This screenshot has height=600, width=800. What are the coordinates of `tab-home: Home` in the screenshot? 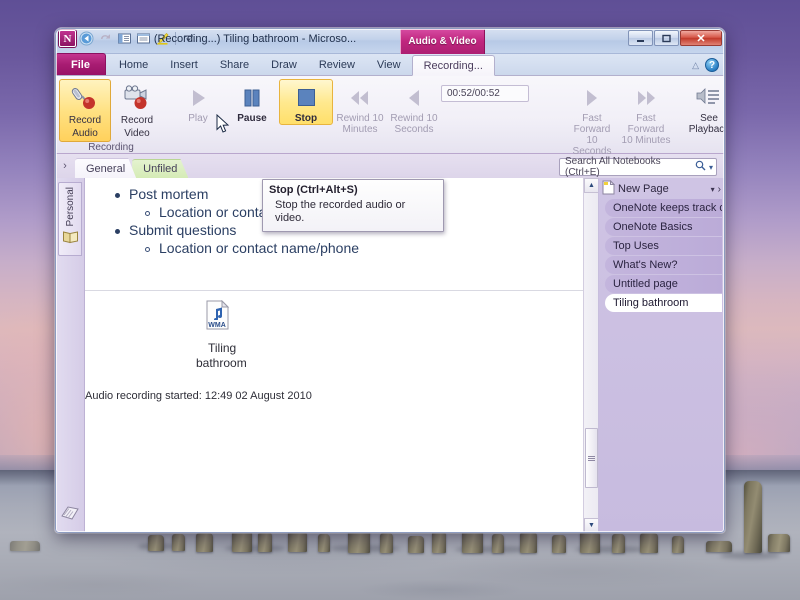 It's located at (133, 64).